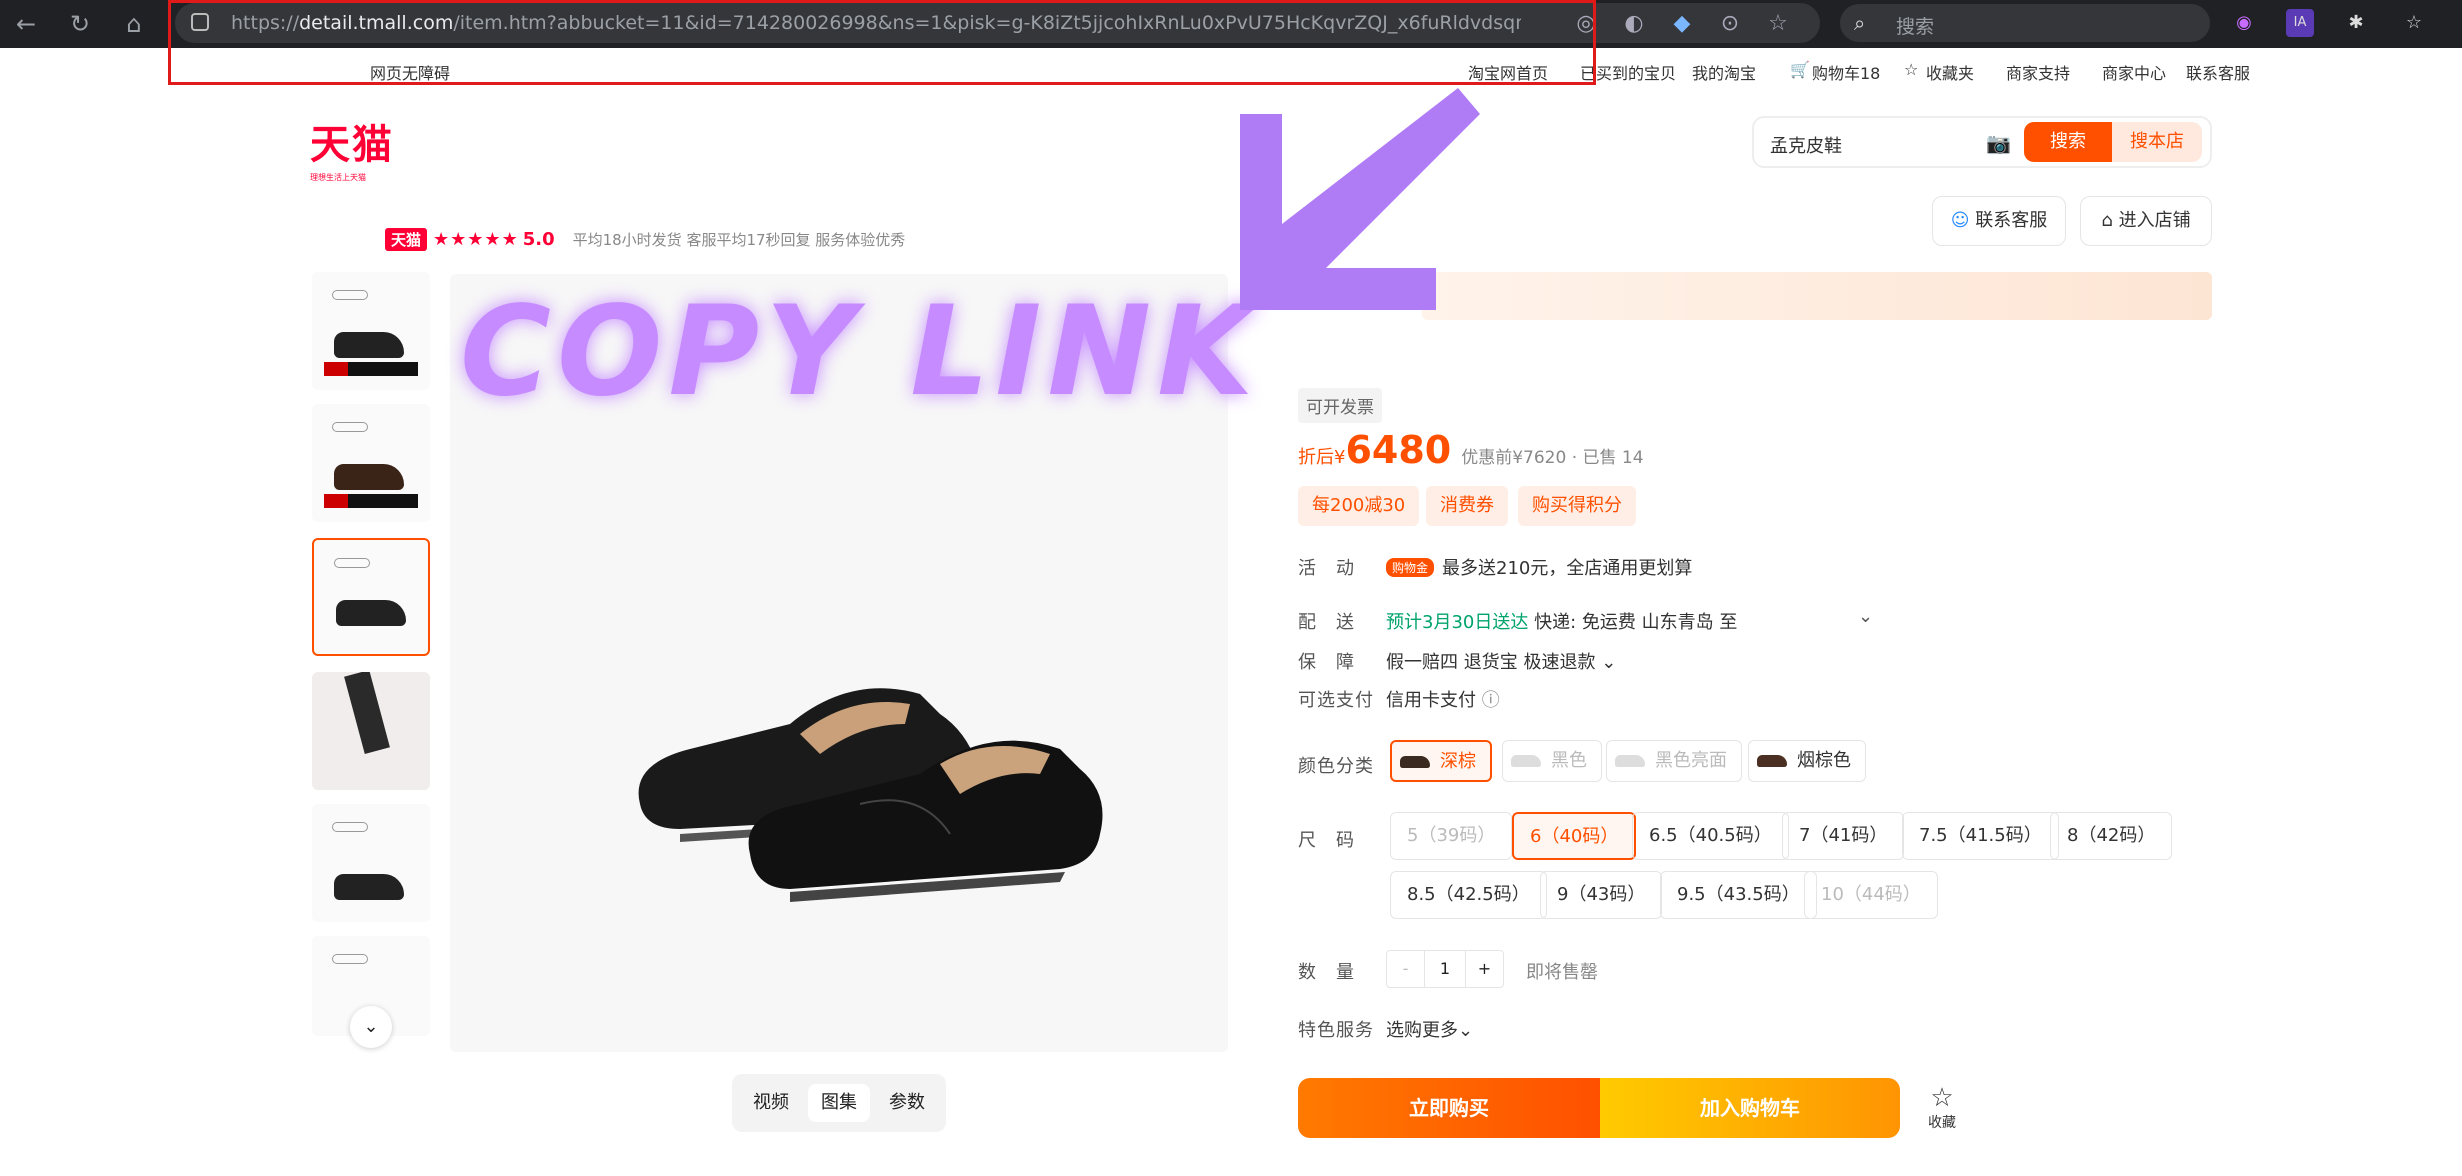  What do you see at coordinates (1360, 199) in the screenshot?
I see `arrow-pointer-icon` at bounding box center [1360, 199].